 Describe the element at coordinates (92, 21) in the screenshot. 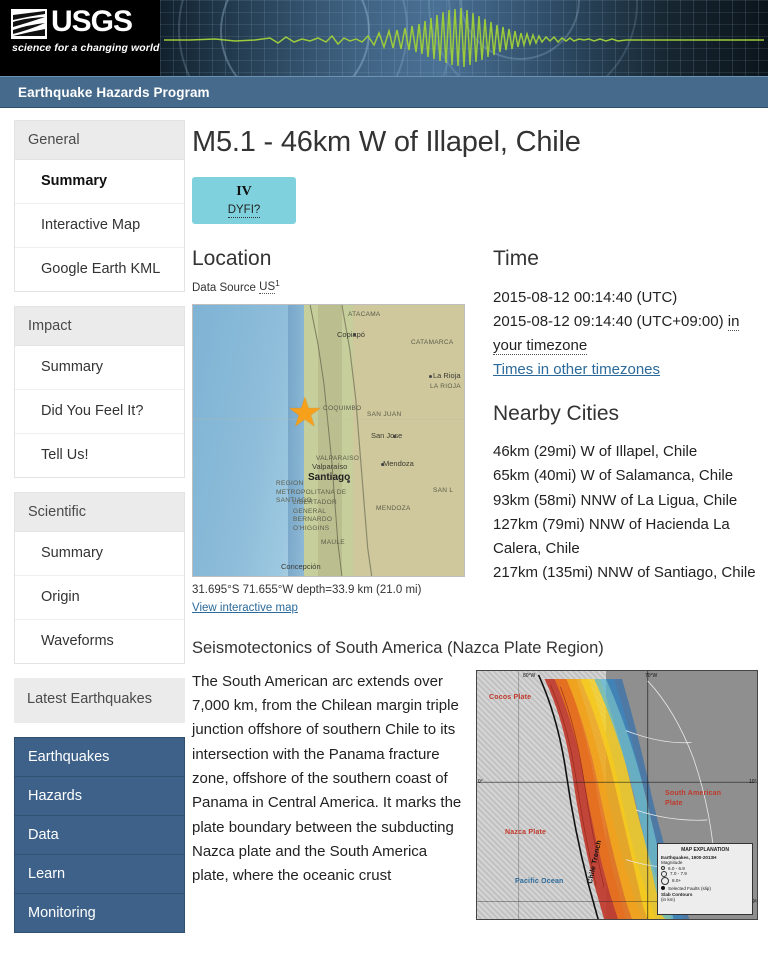

I see `usgs-wordmark: USGS` at that location.